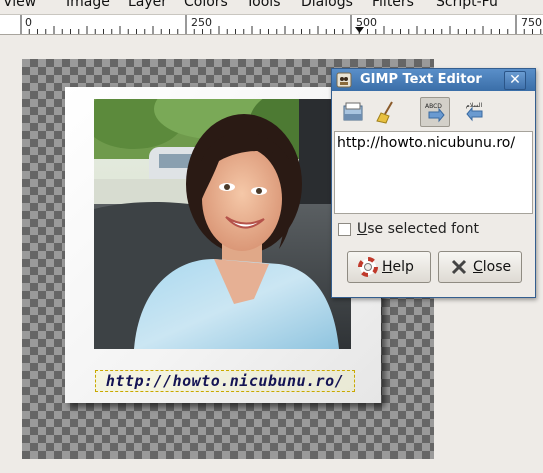 This screenshot has height=473, width=543. Describe the element at coordinates (531, 22) in the screenshot. I see `ruler-label-750: 750` at that location.